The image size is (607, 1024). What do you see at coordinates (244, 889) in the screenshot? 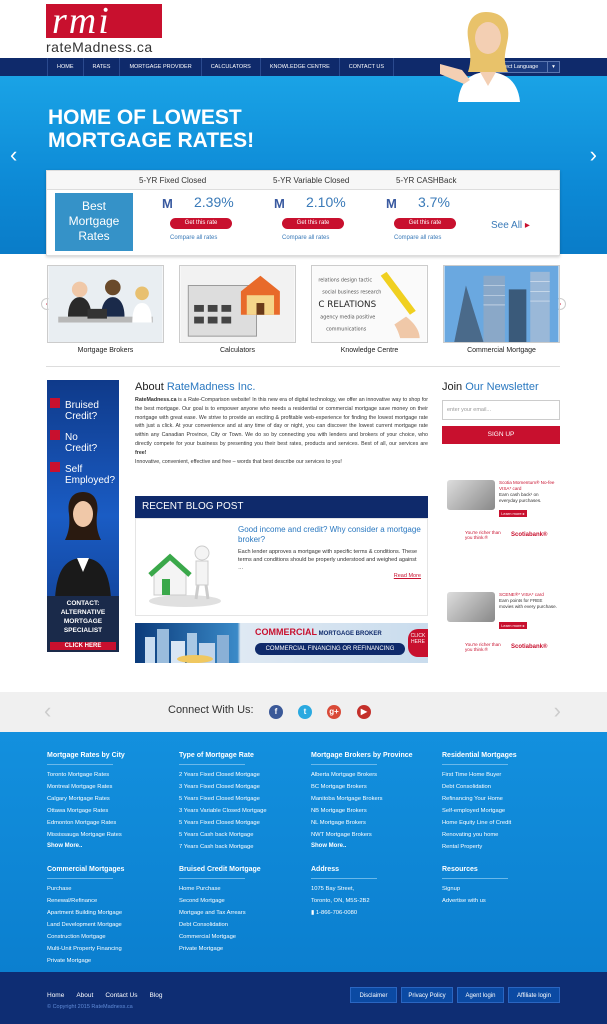
I see `footer-link: Home Purchase` at bounding box center [244, 889].